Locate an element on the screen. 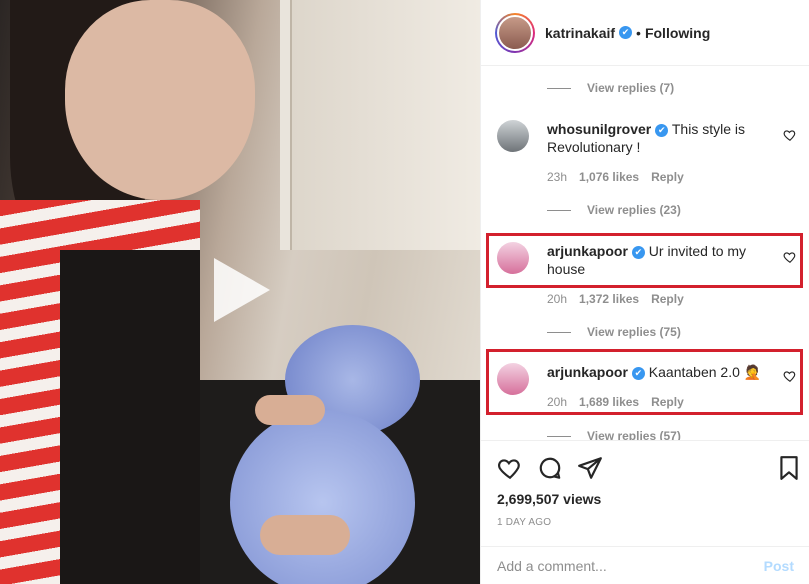 Image resolution: width=809 pixels, height=584 pixels. video-scene-apron is located at coordinates (130, 417).